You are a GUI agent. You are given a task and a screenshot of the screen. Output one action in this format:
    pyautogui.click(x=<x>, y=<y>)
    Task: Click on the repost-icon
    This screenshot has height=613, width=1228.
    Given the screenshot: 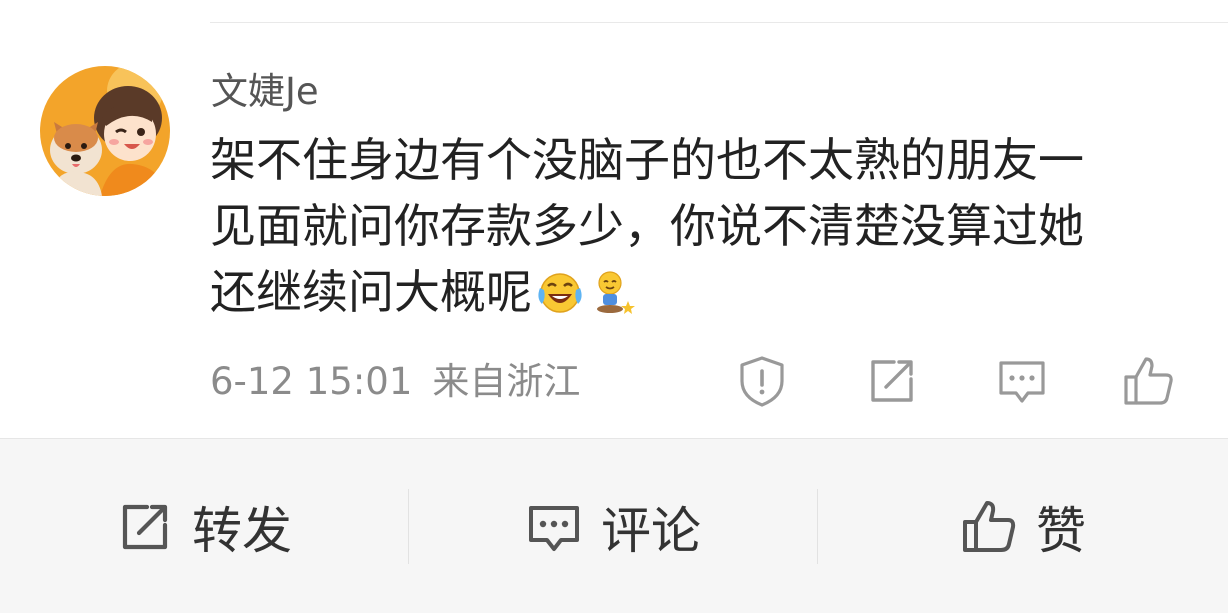 What is the action you would take?
    pyautogui.click(x=145, y=526)
    